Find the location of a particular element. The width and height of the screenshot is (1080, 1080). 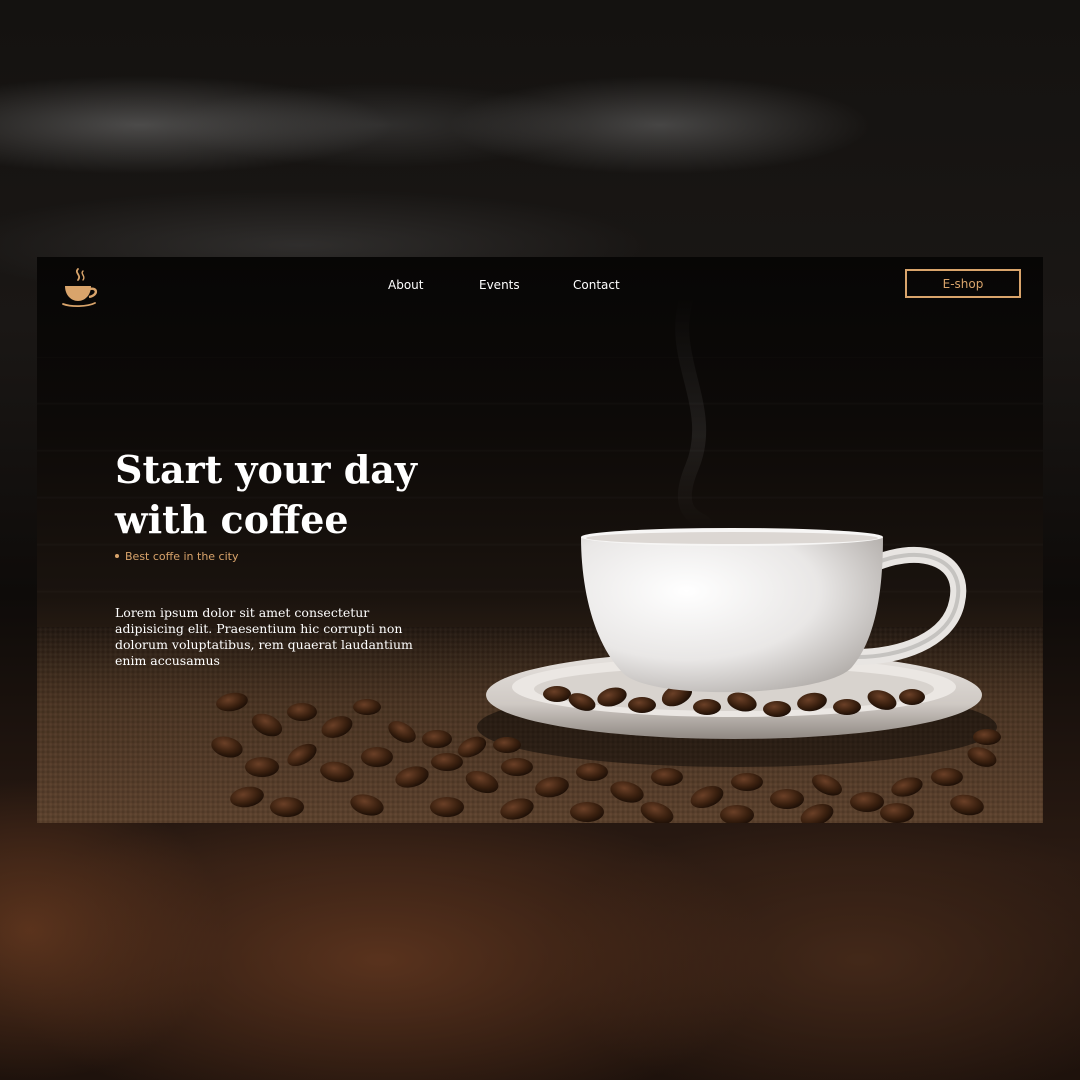

nav-link-about: About is located at coordinates (405, 285).